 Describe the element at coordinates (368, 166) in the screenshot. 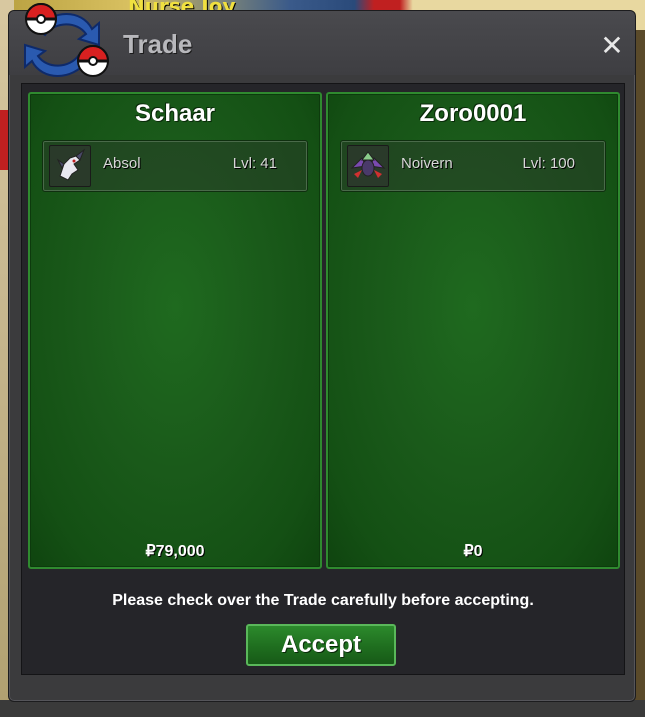

I see `noivern-sprite-icon` at that location.